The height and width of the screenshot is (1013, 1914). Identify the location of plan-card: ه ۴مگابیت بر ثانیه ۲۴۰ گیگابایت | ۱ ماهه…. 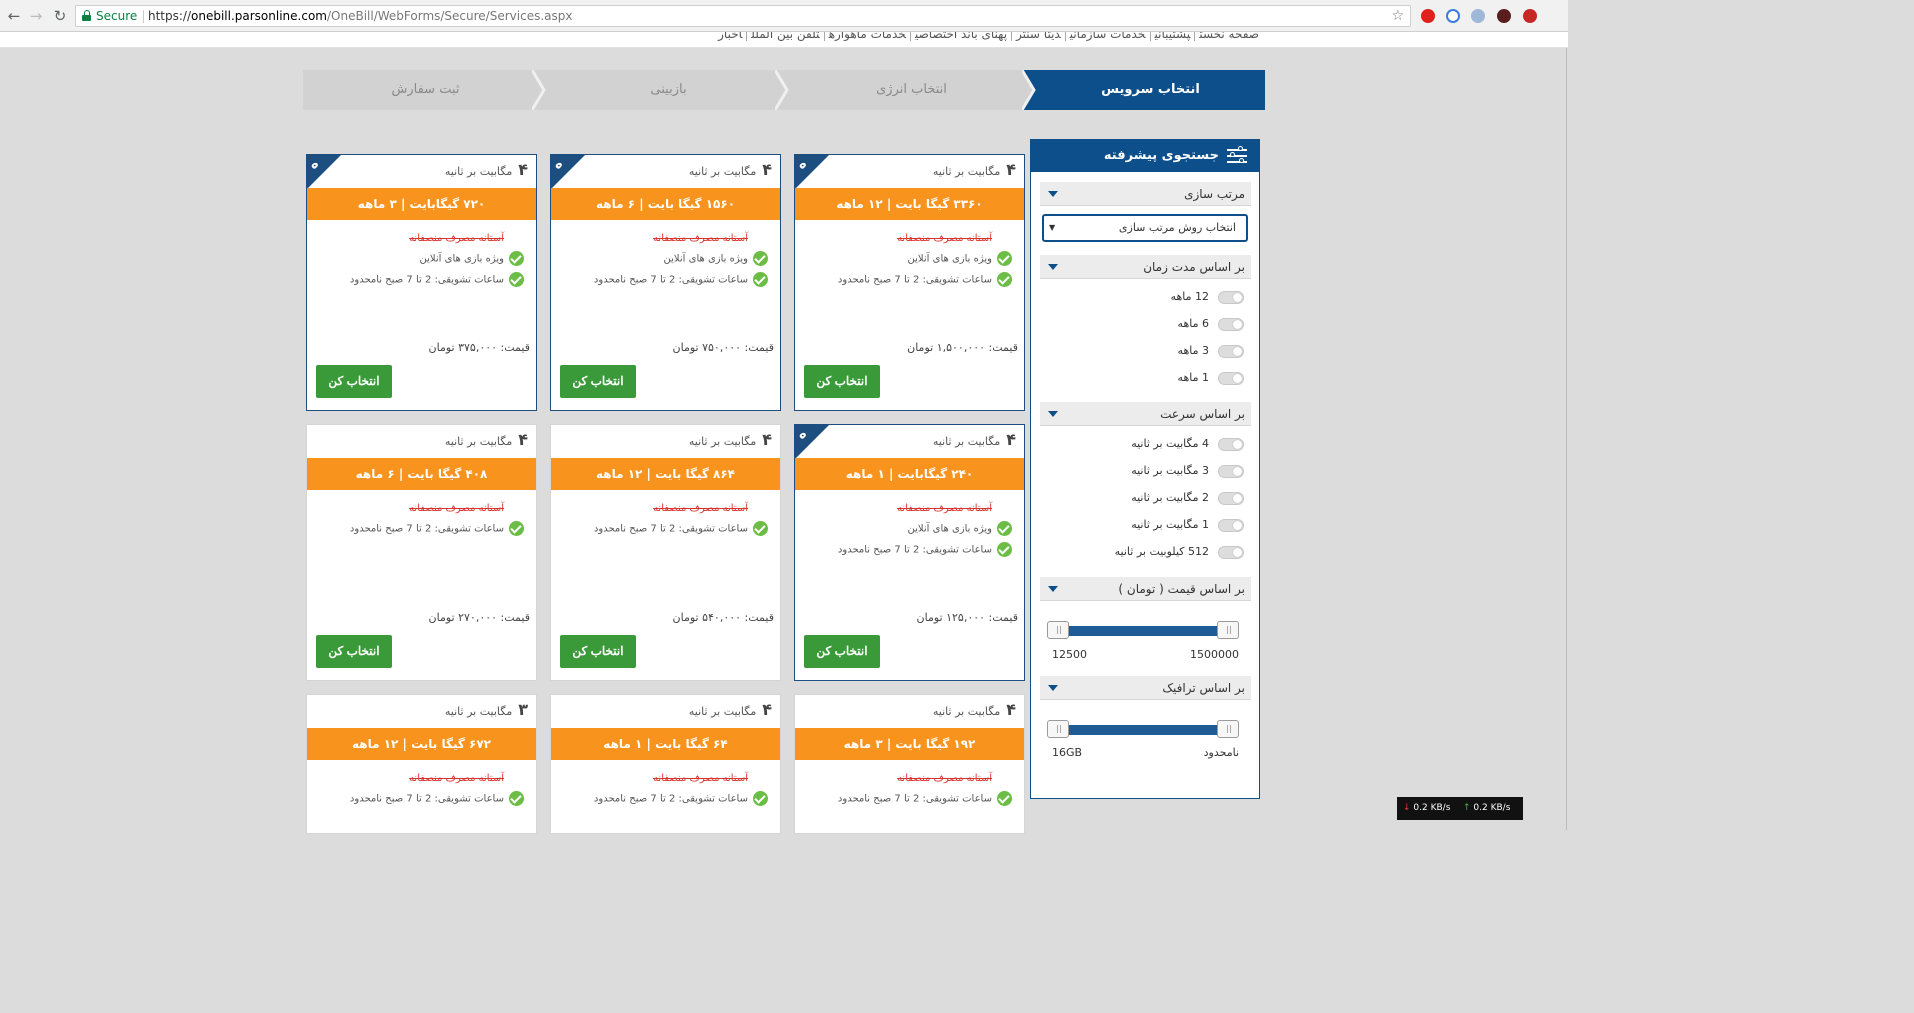
(909, 552).